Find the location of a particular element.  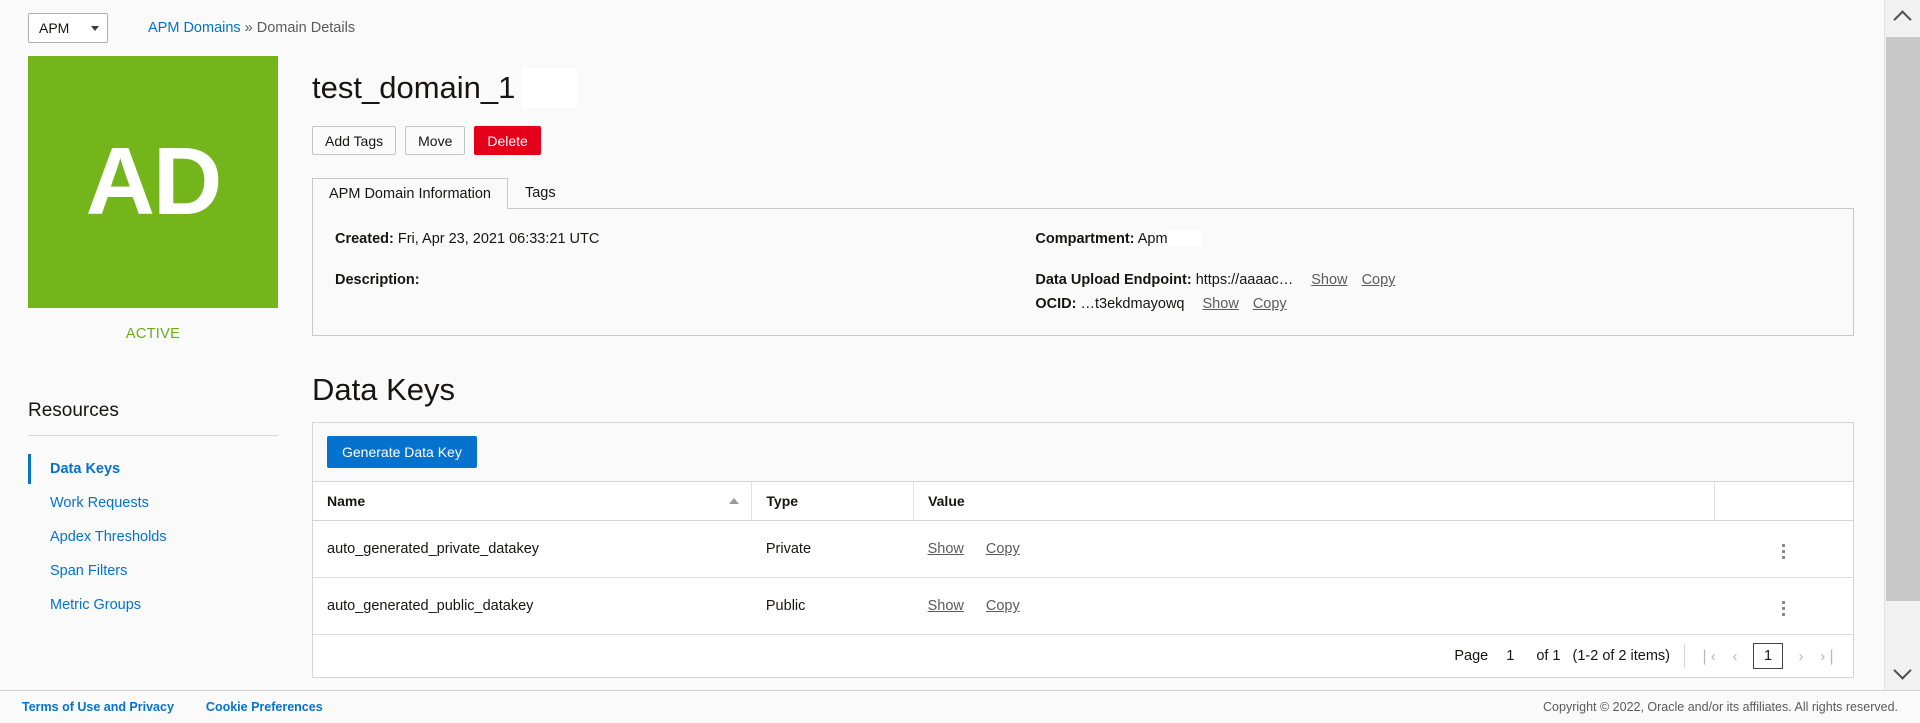

sidebar-item-label: Span Filters is located at coordinates (89, 571).